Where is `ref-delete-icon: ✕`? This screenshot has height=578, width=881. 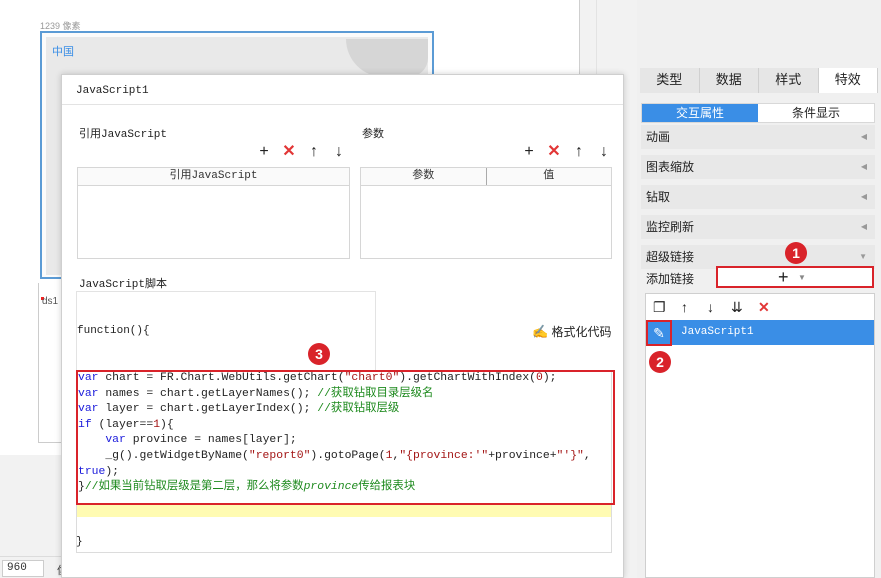 ref-delete-icon: ✕ is located at coordinates (289, 152).